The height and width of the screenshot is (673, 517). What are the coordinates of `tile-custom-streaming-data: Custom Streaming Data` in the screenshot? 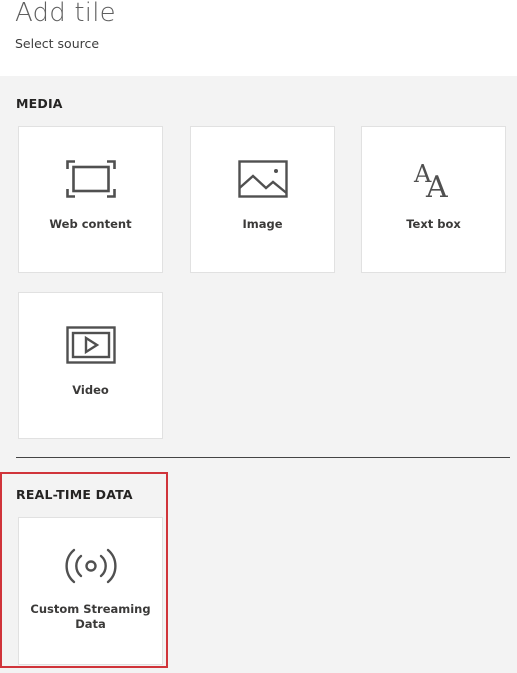 It's located at (90, 591).